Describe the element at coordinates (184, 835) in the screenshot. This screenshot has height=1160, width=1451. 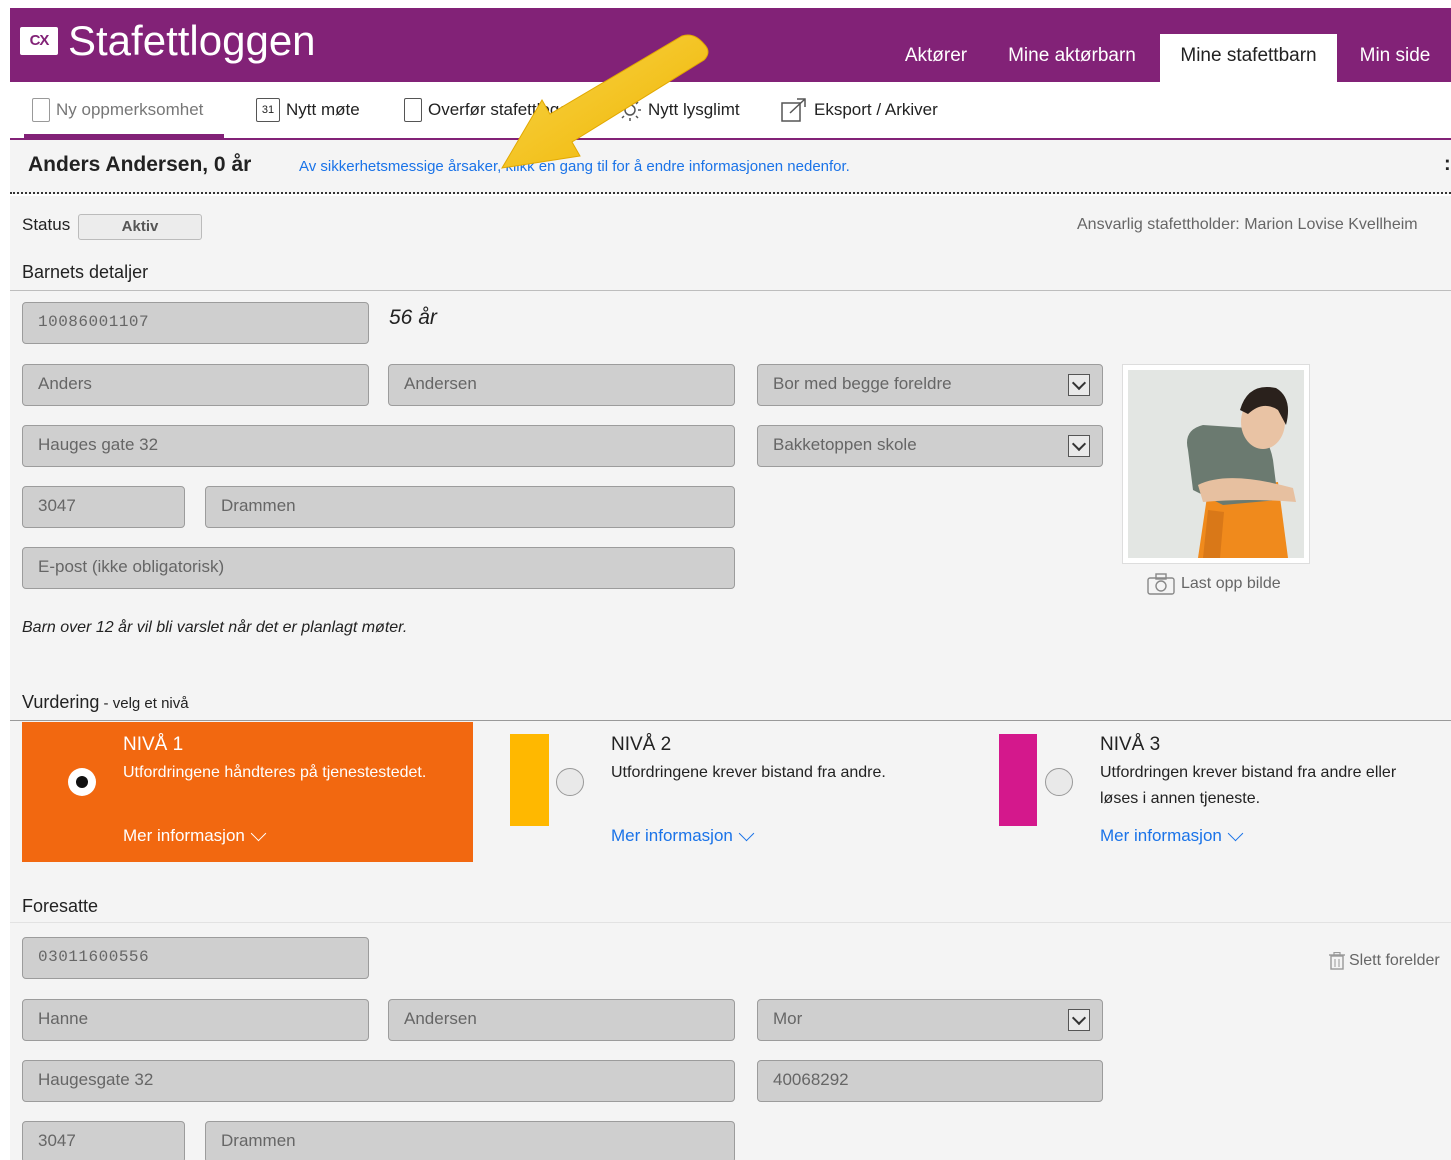
I see `level-1-more-info-label: Mer informasjon` at that location.